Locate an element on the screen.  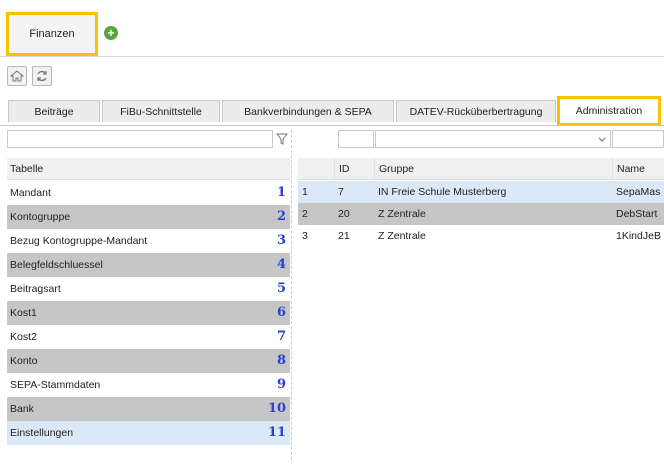
cell-name: DebStart is located at coordinates (637, 214).